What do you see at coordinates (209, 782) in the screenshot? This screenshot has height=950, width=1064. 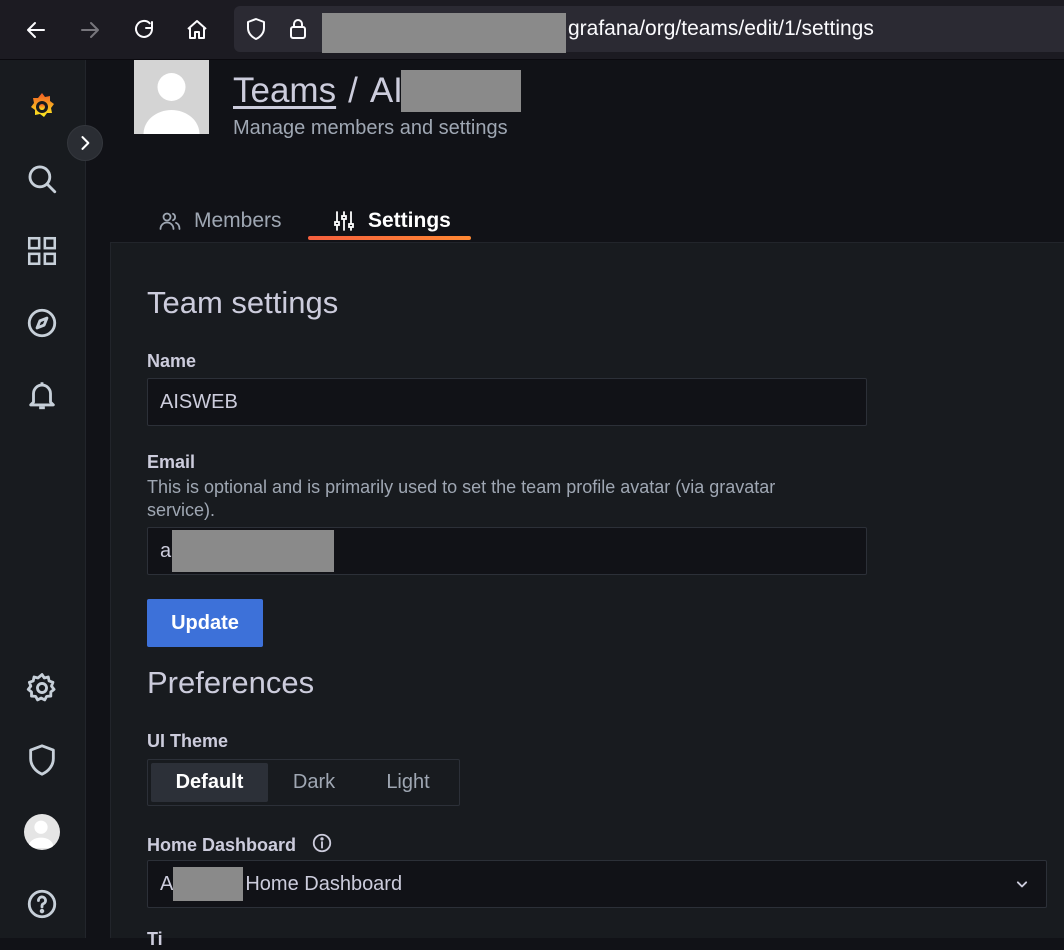 I see `theme-option-default: Default` at bounding box center [209, 782].